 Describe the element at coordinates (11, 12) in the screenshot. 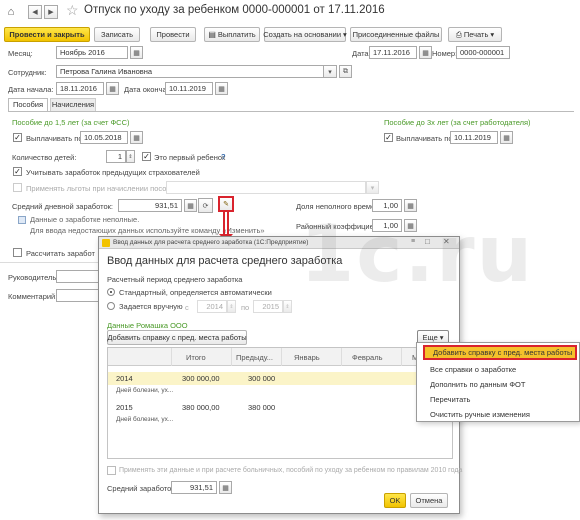

I see `home-icon: ⌂` at that location.